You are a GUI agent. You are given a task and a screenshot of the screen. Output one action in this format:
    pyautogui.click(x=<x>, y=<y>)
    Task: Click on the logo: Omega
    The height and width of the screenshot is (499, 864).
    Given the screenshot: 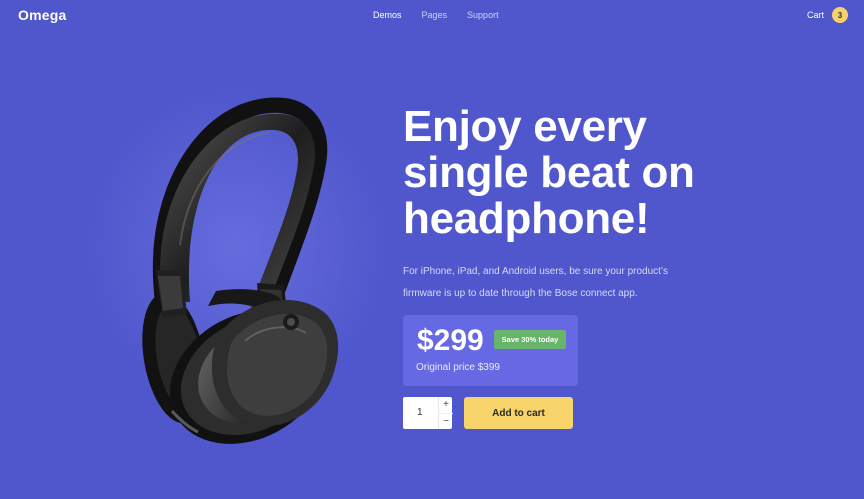 What is the action you would take?
    pyautogui.click(x=42, y=15)
    